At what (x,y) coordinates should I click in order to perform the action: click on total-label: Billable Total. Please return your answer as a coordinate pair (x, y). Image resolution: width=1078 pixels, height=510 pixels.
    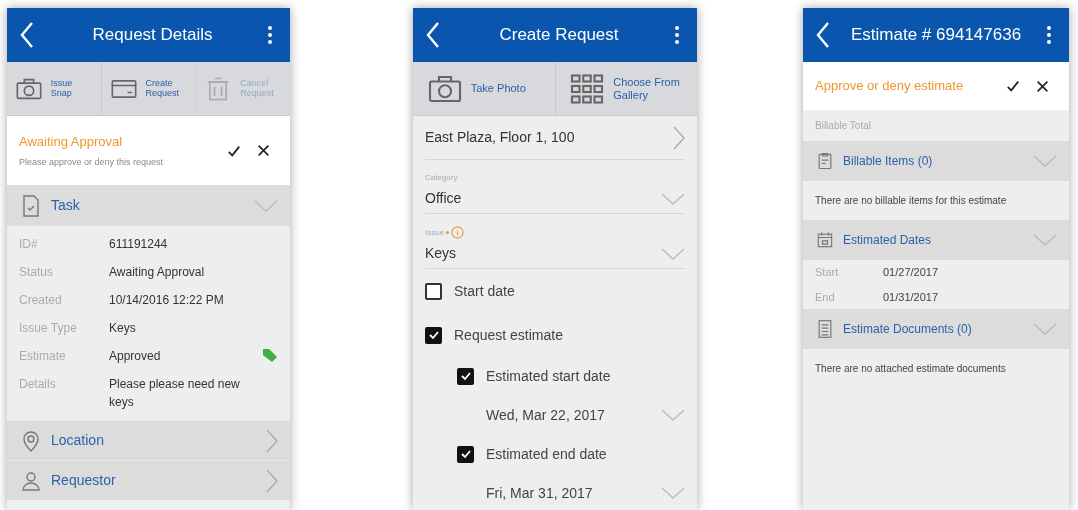
    Looking at the image, I should click on (843, 126).